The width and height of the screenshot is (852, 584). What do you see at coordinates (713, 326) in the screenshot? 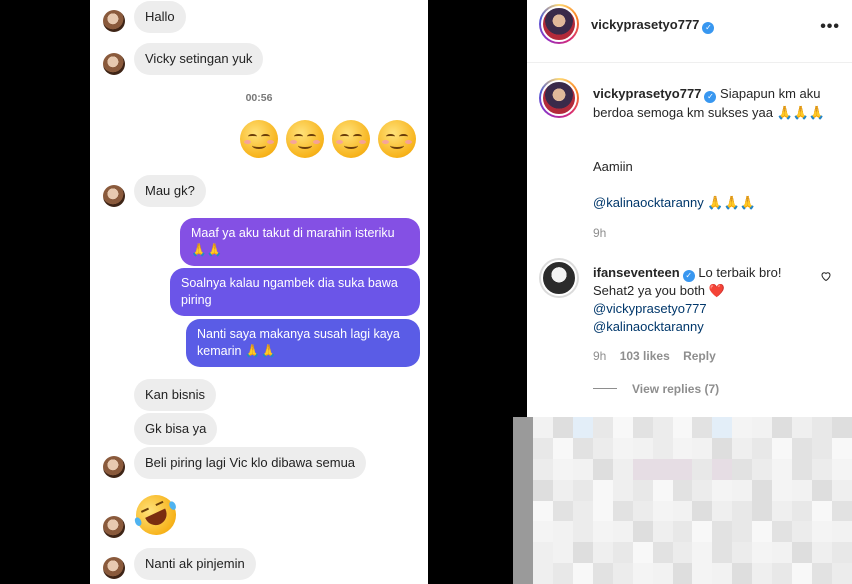
I see `comment-mention-2: @kalinaocktaranny` at bounding box center [713, 326].